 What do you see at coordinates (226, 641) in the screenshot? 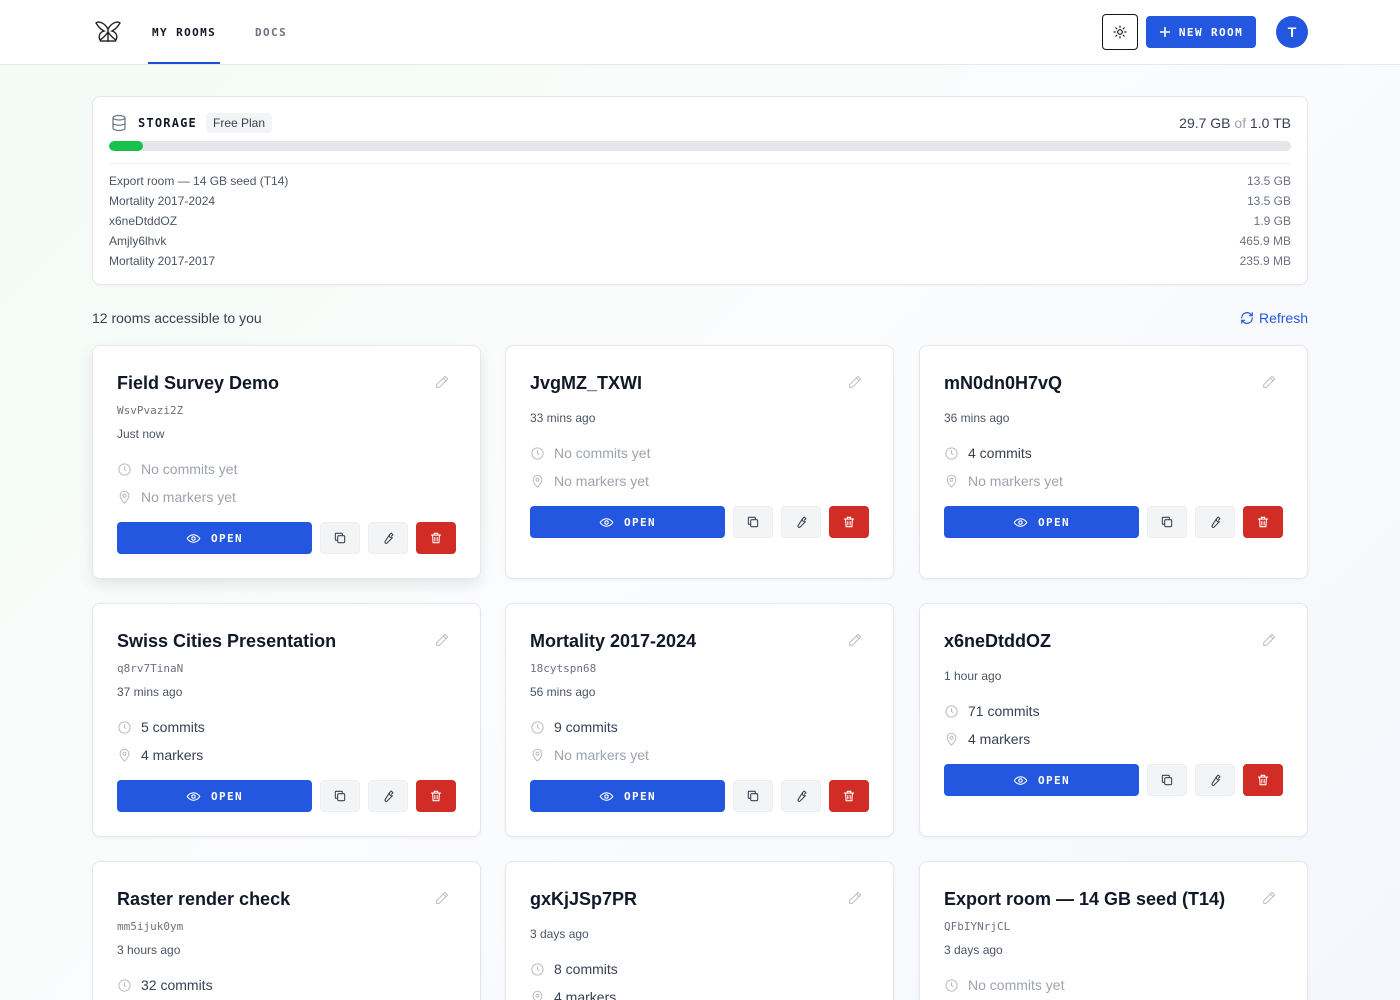
I see `room-title: Swiss Cities Presentation` at bounding box center [226, 641].